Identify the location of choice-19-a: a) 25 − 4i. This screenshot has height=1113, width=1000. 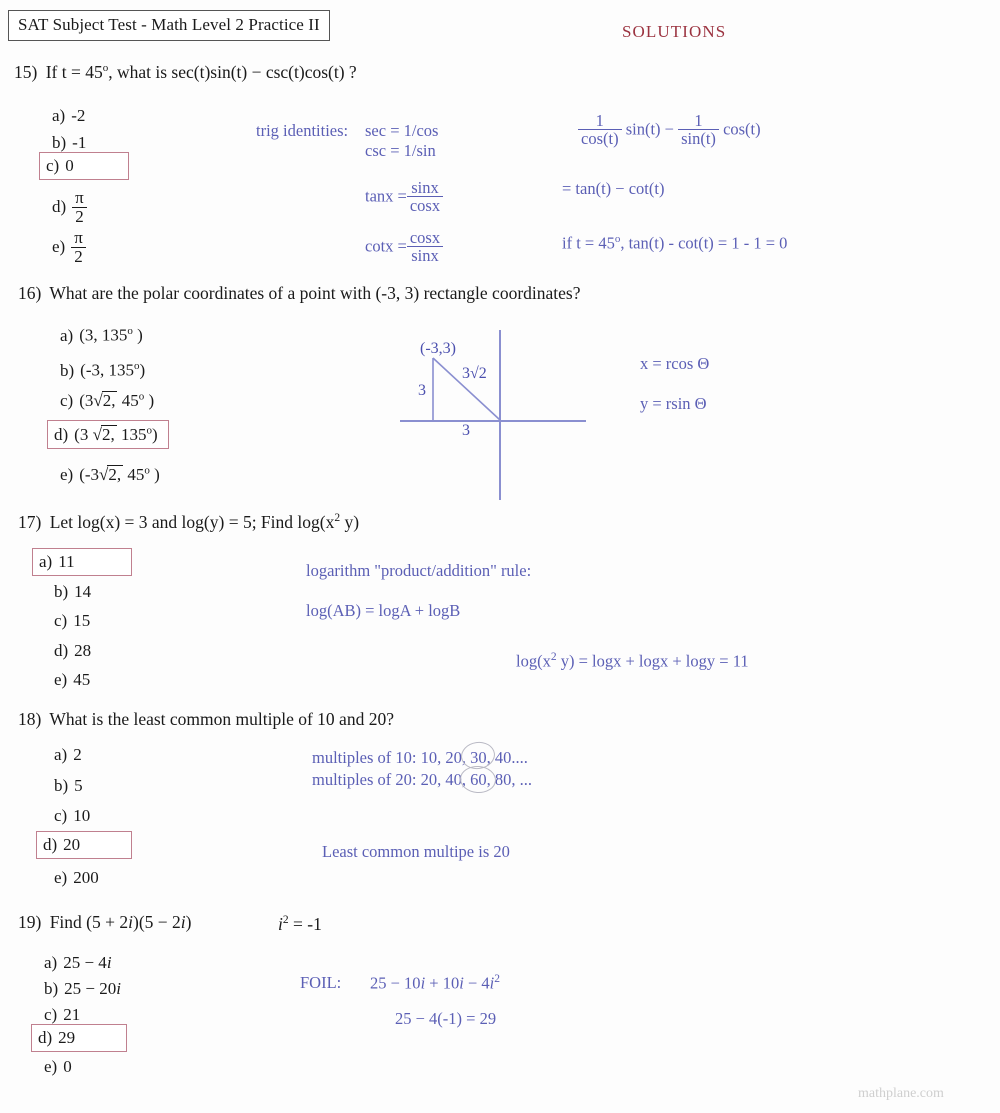
(78, 962).